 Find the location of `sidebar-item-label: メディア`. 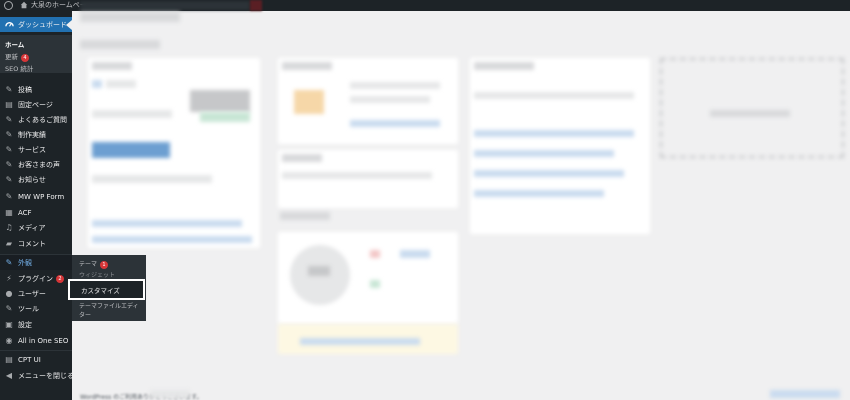

sidebar-item-label: メディア is located at coordinates (32, 227).